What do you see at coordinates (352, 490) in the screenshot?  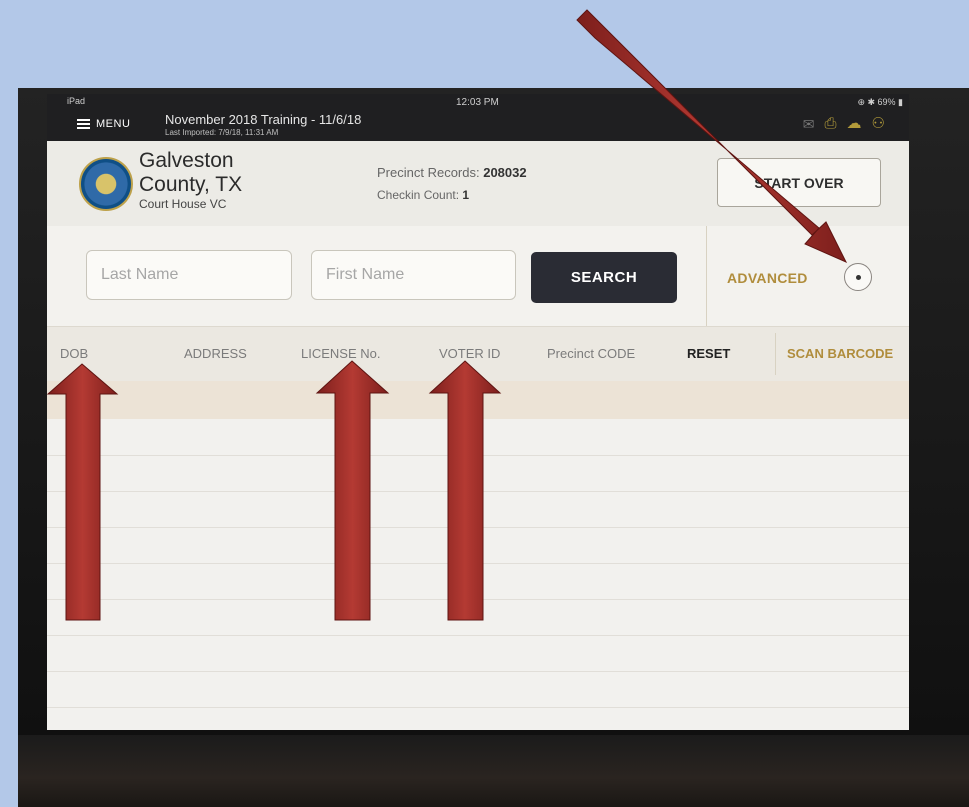 I see `arrow-pointing-license` at bounding box center [352, 490].